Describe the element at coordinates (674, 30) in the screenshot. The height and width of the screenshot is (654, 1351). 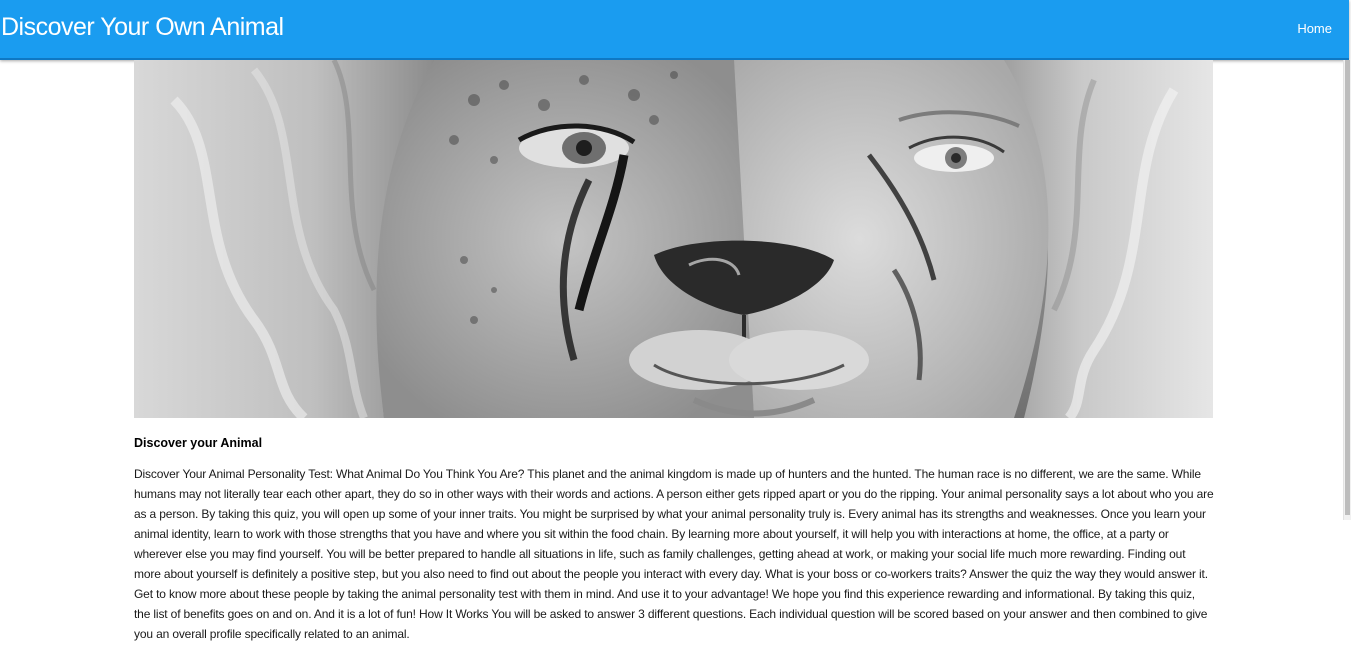
I see `top-navbar: Discover Your Own Animal Home` at that location.